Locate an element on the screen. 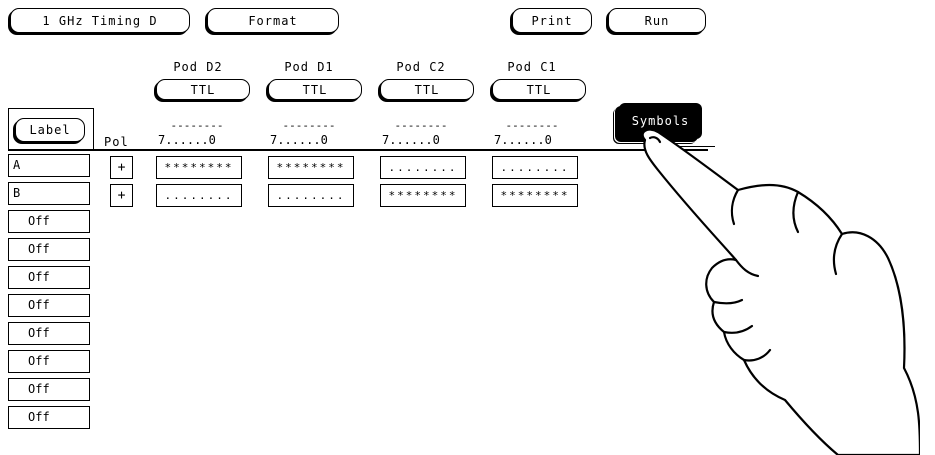 This screenshot has height=455, width=935. pod-d1-name: Pod D1 is located at coordinates (309, 67).